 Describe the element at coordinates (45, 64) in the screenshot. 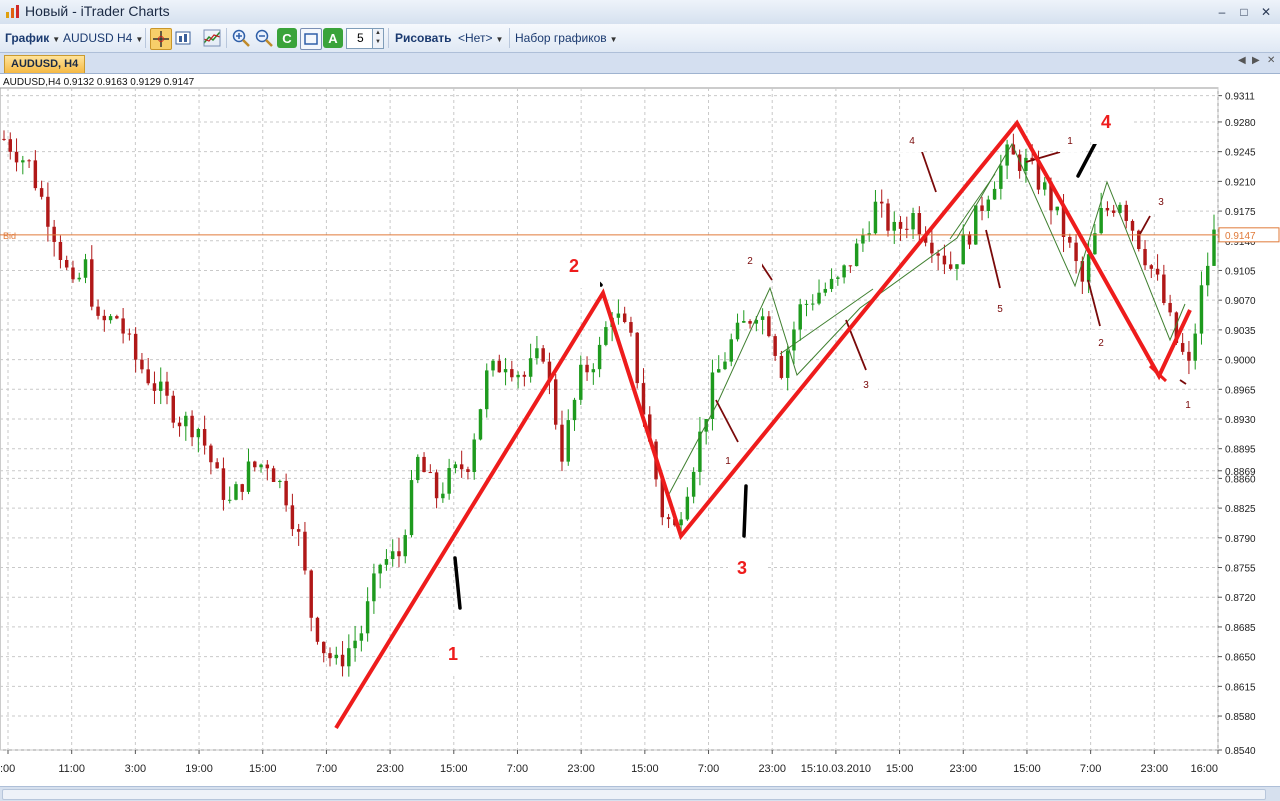

I see `tab-audusd-h4: AUDUSD, H4` at that location.